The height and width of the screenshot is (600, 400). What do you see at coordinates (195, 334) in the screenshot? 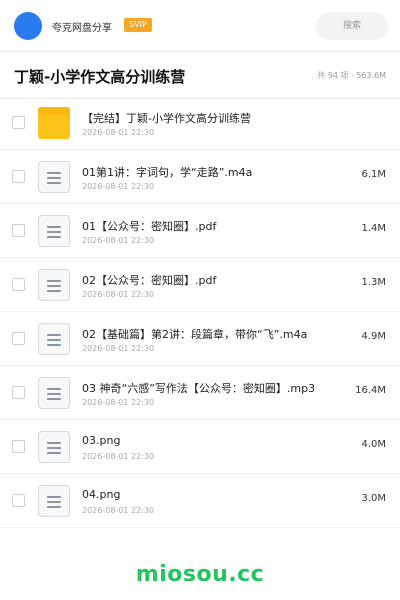
I see `file-name: 02【基础篇】第2讲：段篇章，带你“飞”.m4a` at bounding box center [195, 334].